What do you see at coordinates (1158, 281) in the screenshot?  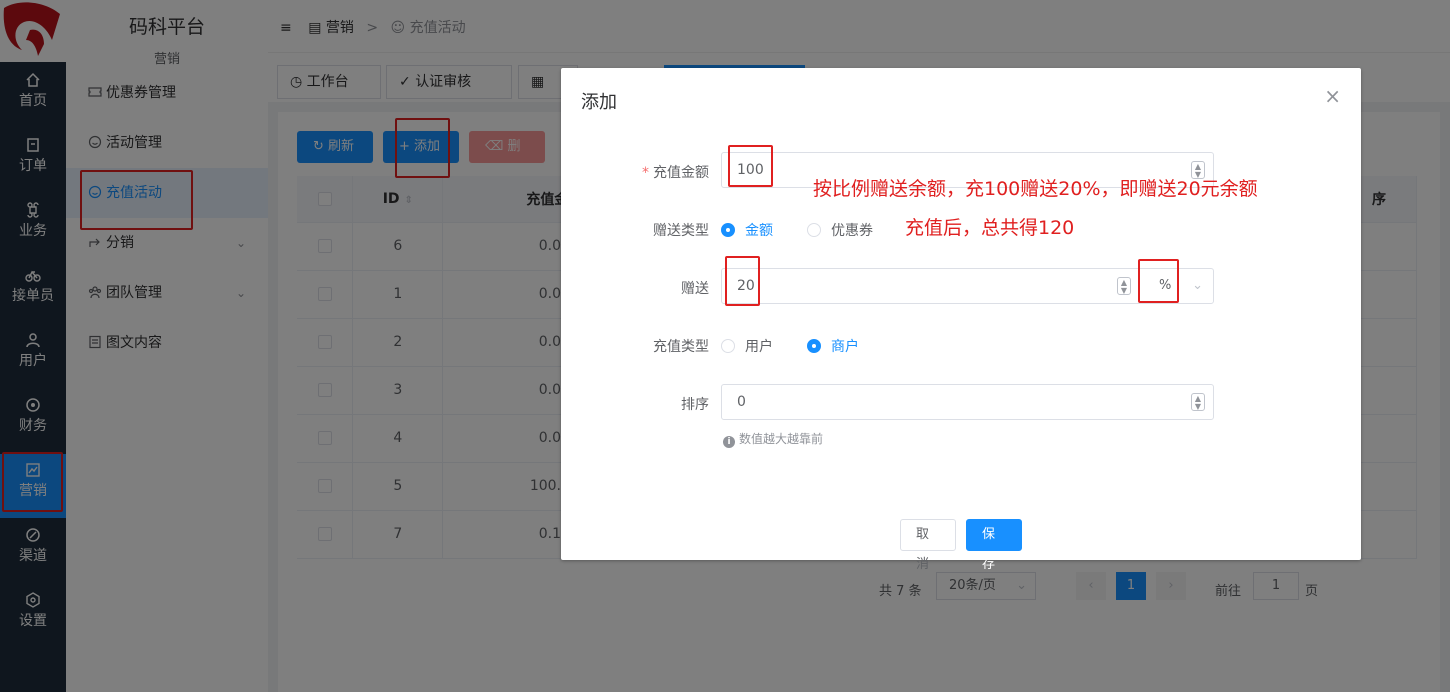 I see `annotation-box-unit` at bounding box center [1158, 281].